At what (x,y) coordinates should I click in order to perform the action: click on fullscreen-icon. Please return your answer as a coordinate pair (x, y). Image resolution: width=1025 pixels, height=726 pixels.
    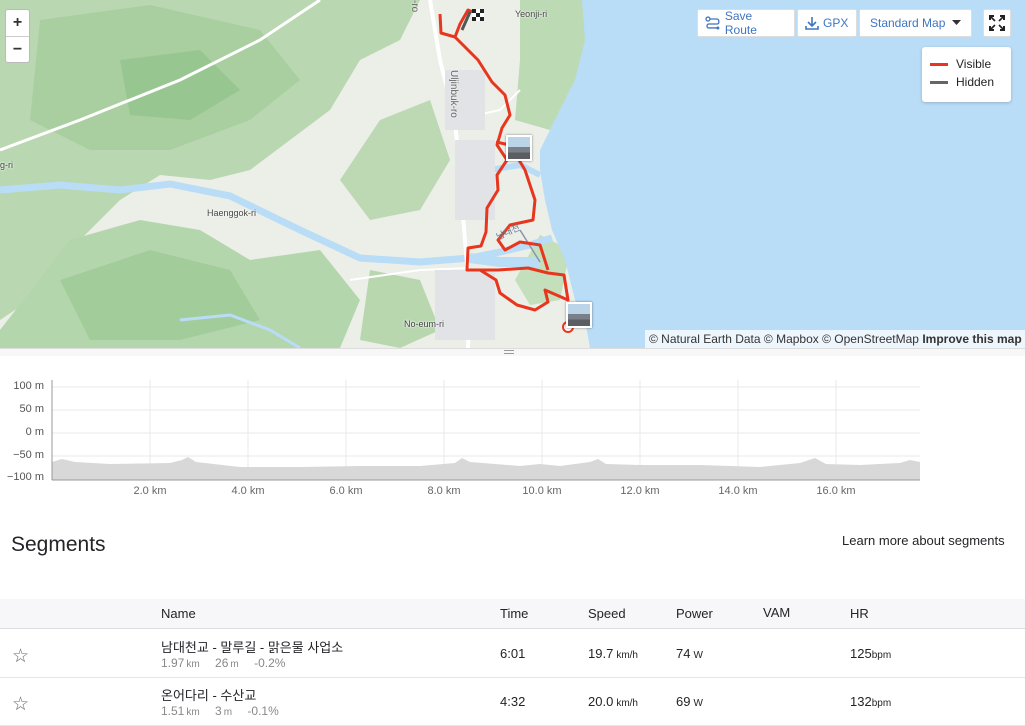
    Looking at the image, I should click on (997, 23).